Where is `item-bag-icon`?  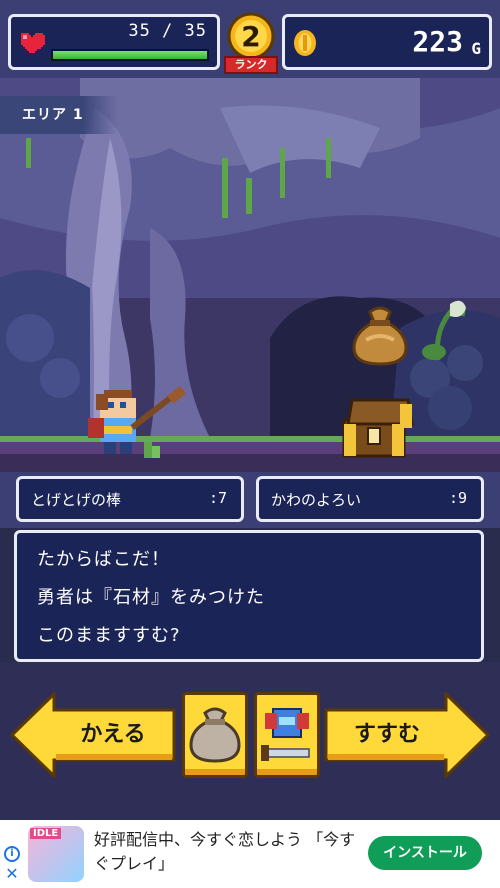
item-bag-icon is located at coordinates (215, 735).